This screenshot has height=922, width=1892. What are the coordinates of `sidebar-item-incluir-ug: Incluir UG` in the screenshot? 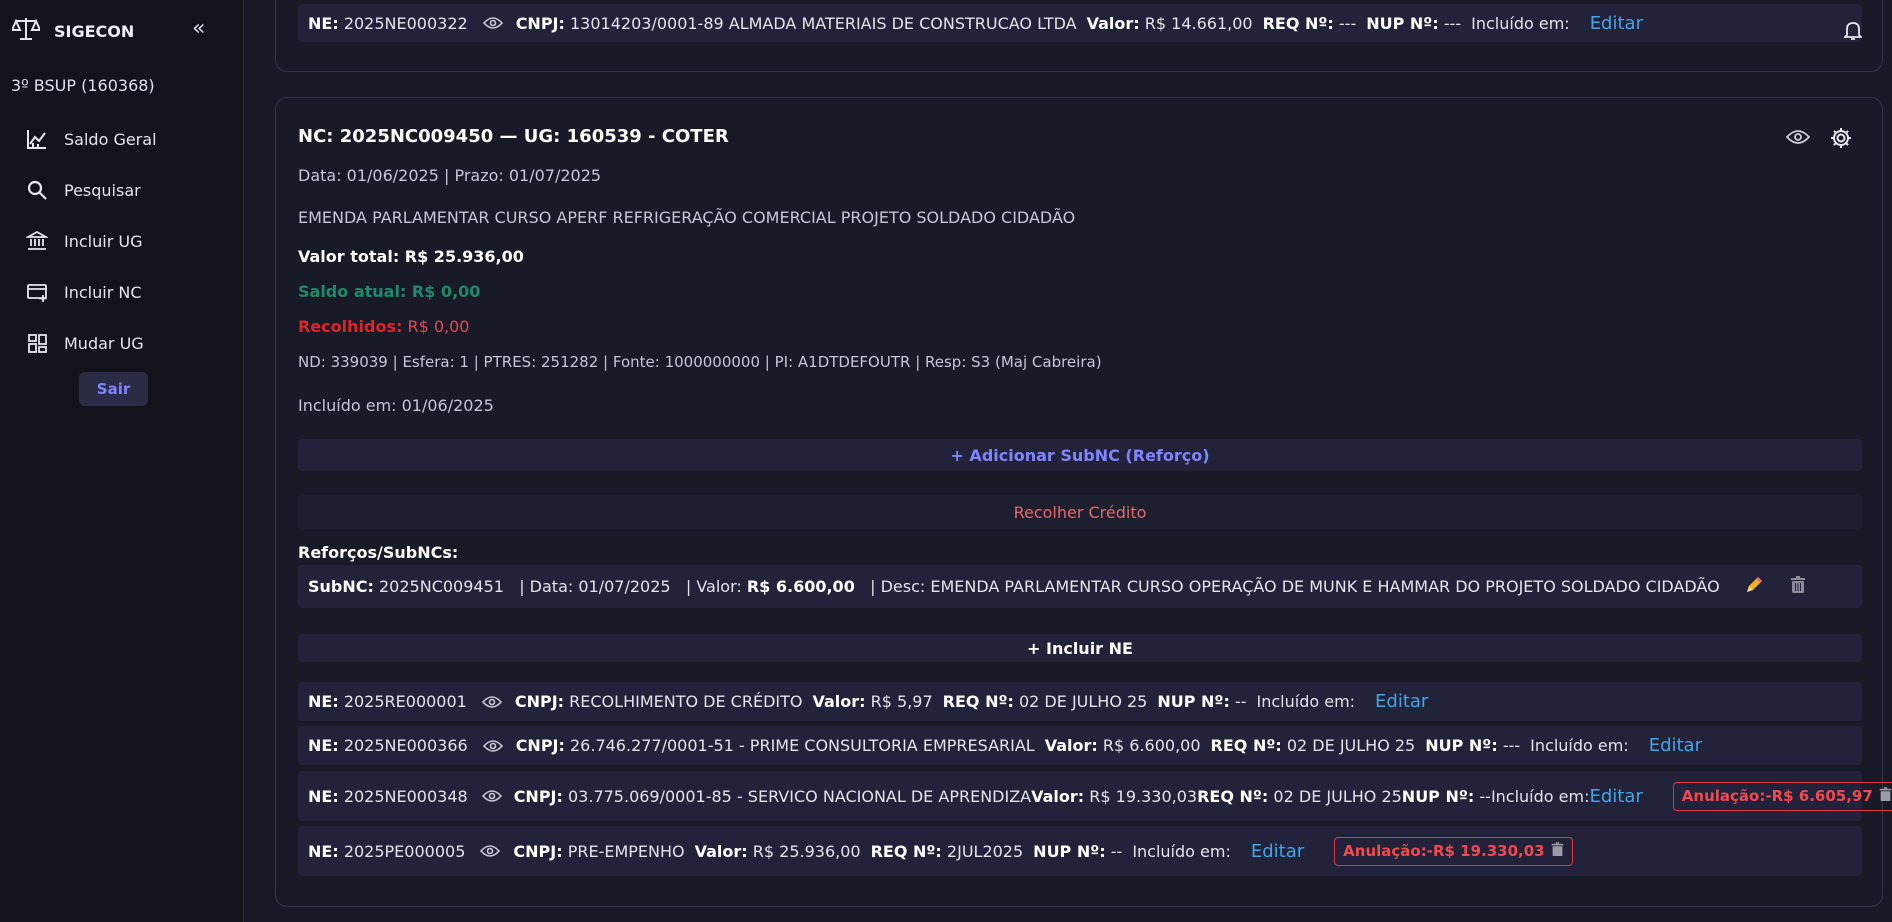 It's located at (83, 241).